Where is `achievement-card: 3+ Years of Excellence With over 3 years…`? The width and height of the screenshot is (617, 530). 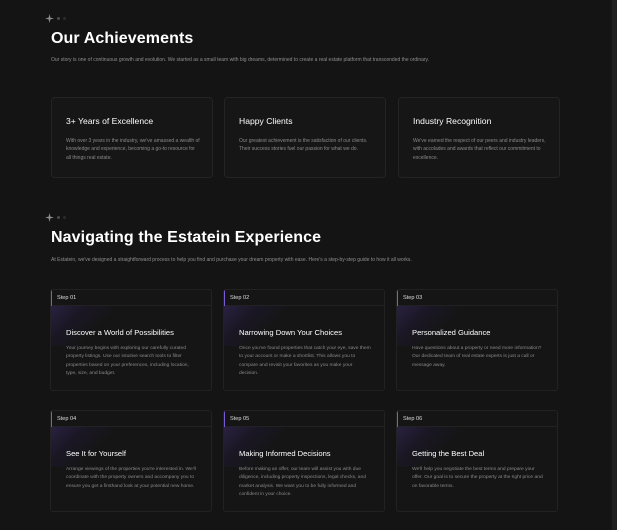
achievement-card: 3+ Years of Excellence With over 3 years… is located at coordinates (132, 137).